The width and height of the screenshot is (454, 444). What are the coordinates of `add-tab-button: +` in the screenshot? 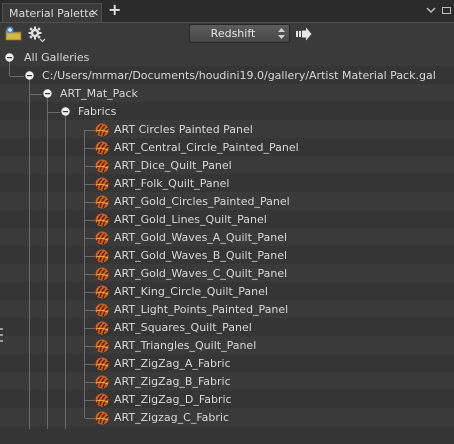 It's located at (114, 10).